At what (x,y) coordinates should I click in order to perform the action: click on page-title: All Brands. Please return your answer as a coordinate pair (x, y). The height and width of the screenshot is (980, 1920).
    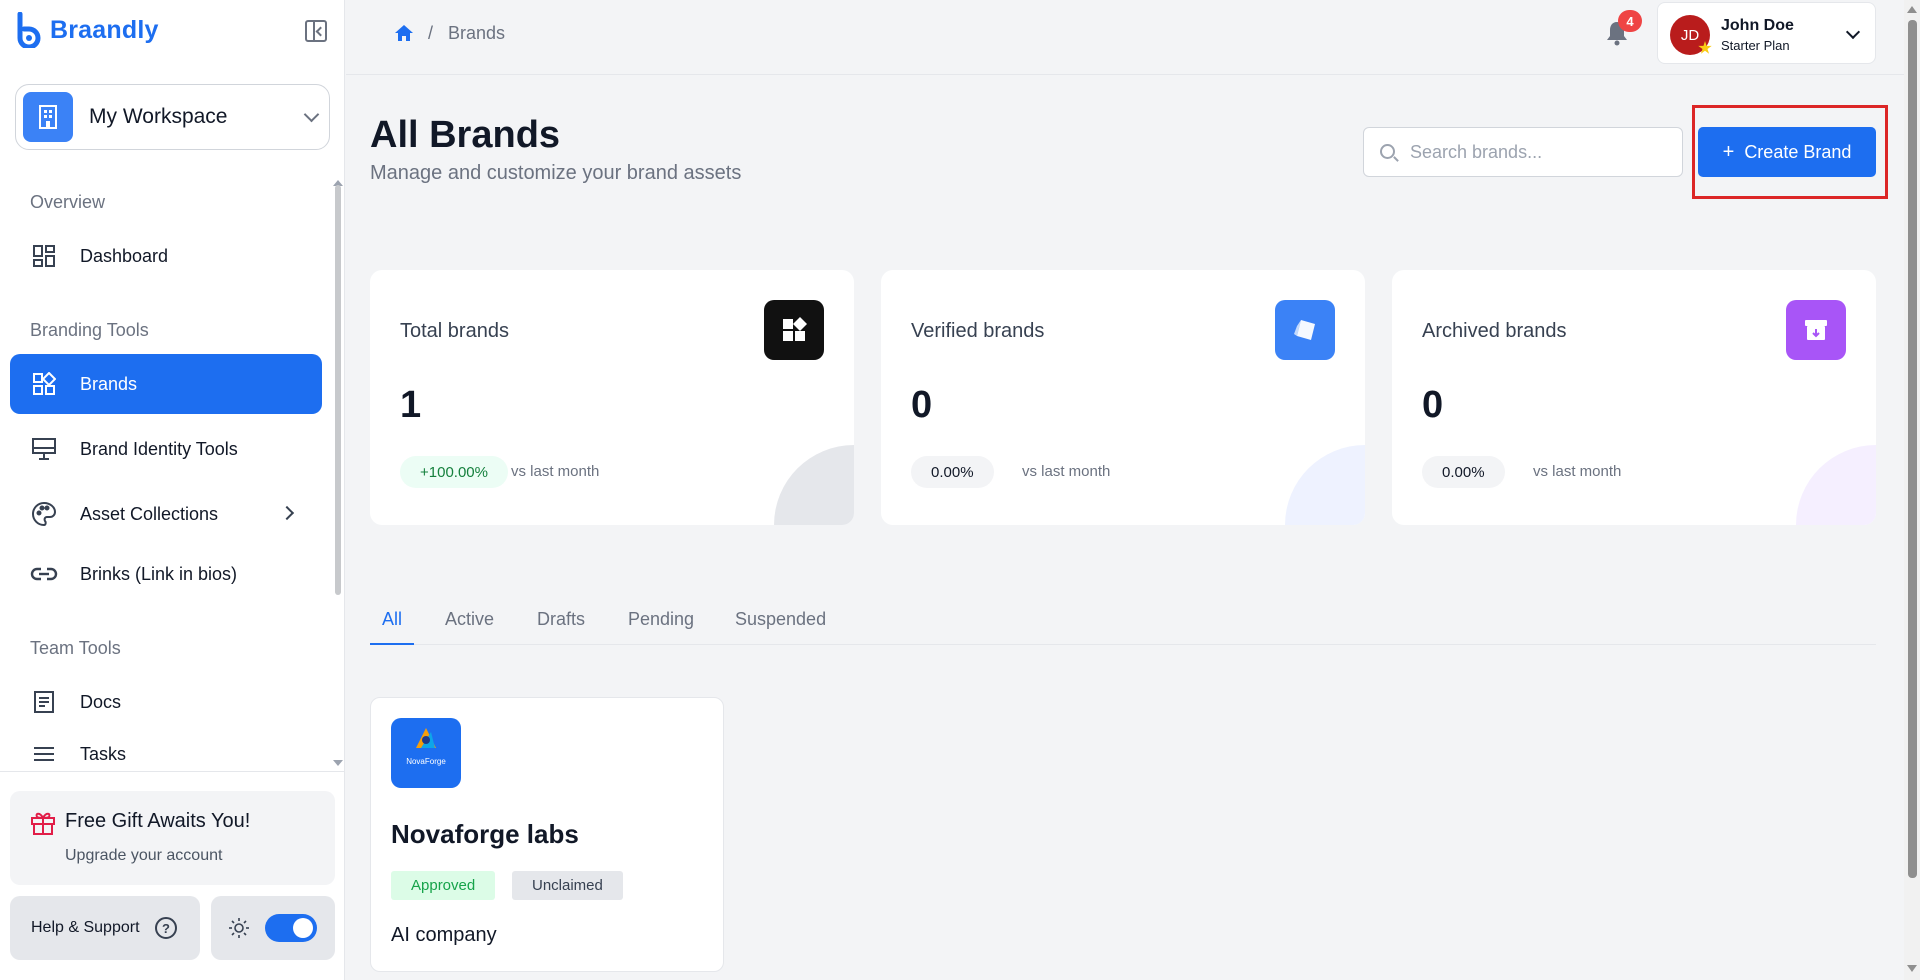
    Looking at the image, I should click on (465, 135).